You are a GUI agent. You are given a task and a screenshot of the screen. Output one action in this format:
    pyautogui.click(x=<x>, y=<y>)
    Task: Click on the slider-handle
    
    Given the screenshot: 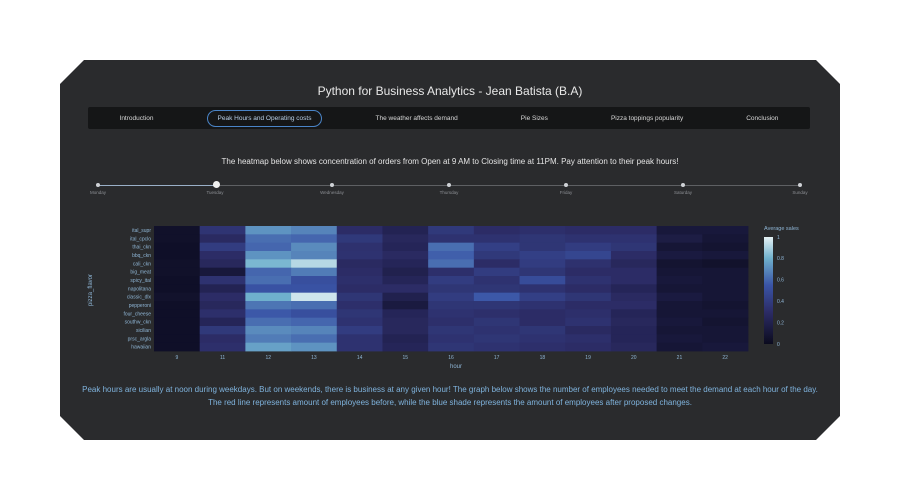 What is the action you would take?
    pyautogui.click(x=216, y=184)
    